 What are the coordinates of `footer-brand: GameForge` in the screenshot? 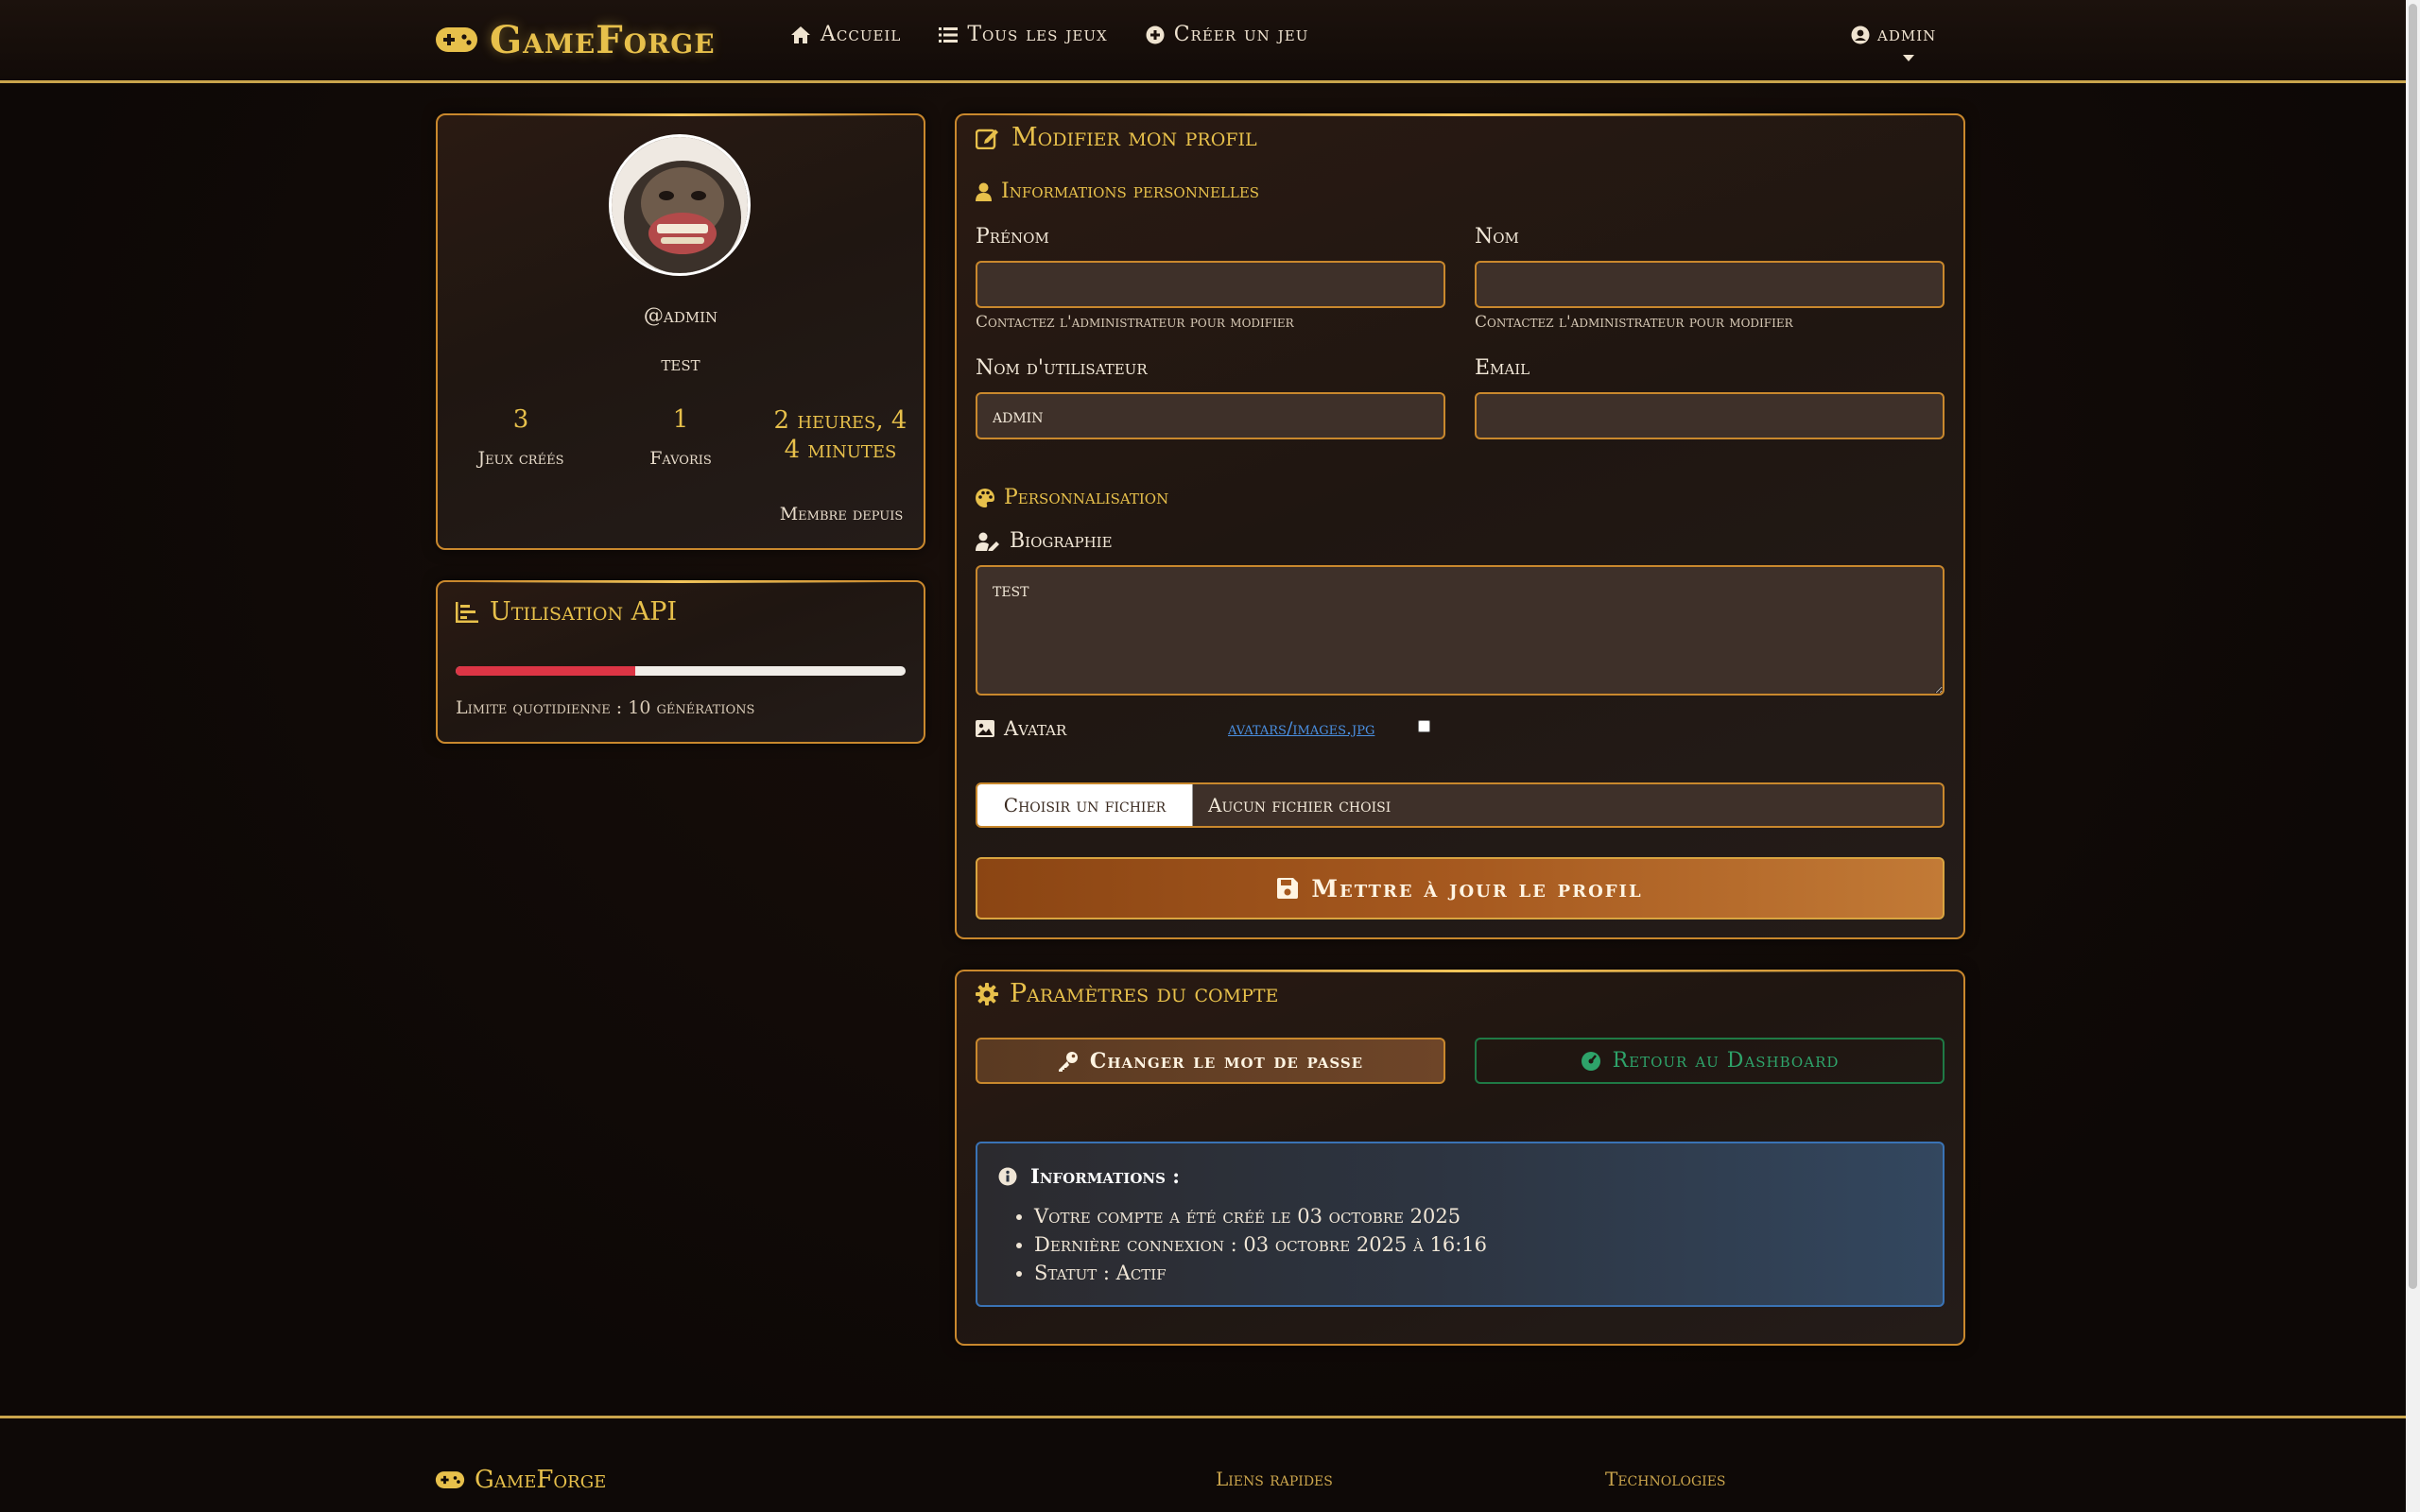 It's located at (520, 1480).